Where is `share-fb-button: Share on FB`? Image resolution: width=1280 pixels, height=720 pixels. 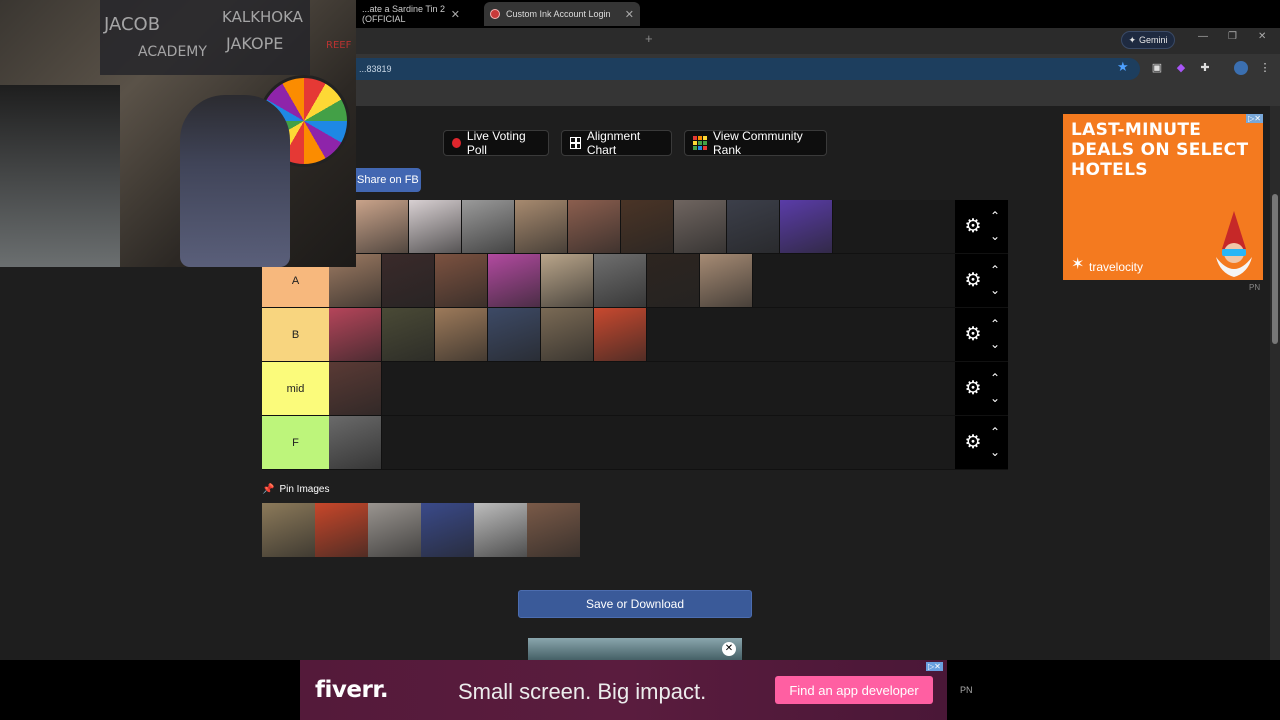
share-fb-button: Share on FB is located at coordinates (386, 180).